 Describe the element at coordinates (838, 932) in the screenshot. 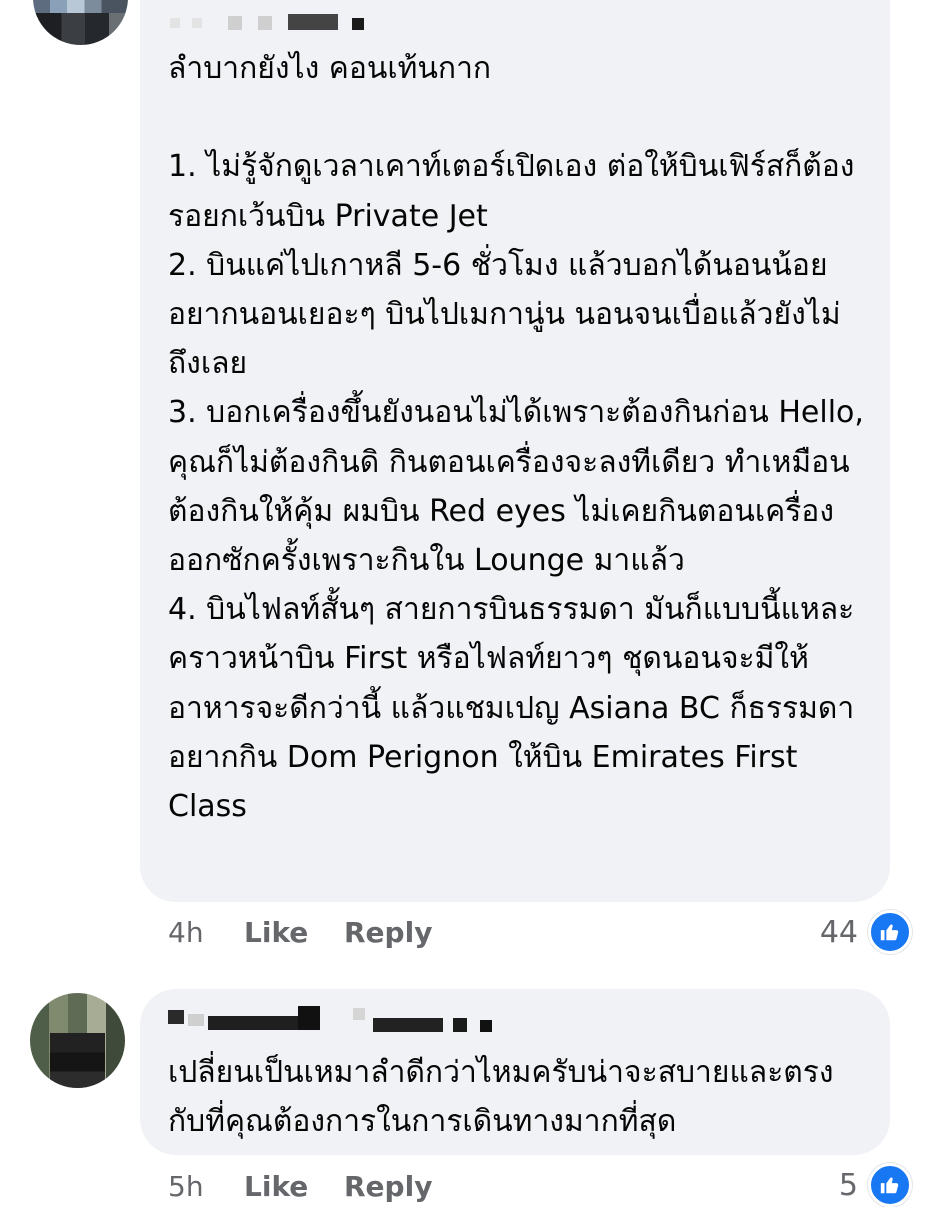

I see `reaction-count: 44` at that location.